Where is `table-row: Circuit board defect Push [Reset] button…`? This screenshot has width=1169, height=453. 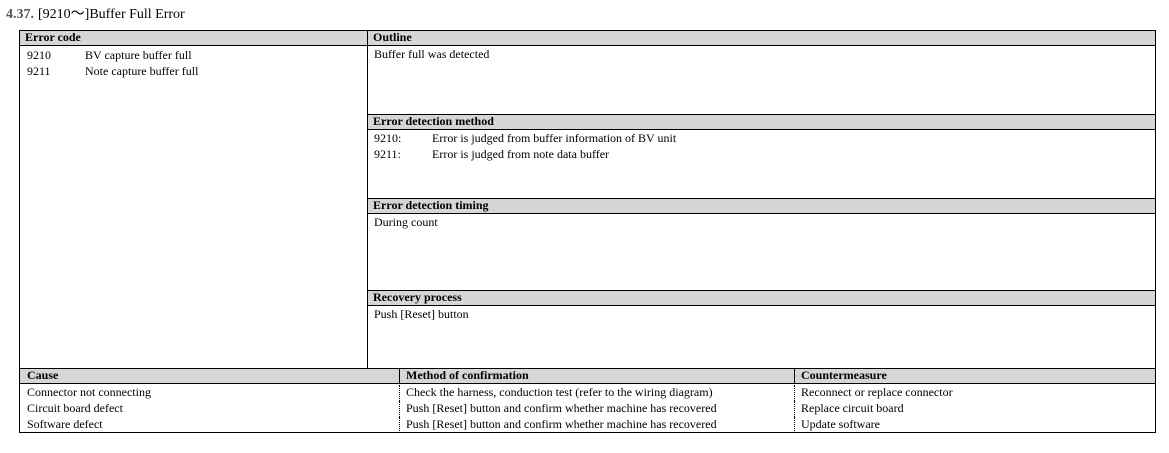
table-row: Circuit board defect Push [Reset] button… is located at coordinates (587, 409).